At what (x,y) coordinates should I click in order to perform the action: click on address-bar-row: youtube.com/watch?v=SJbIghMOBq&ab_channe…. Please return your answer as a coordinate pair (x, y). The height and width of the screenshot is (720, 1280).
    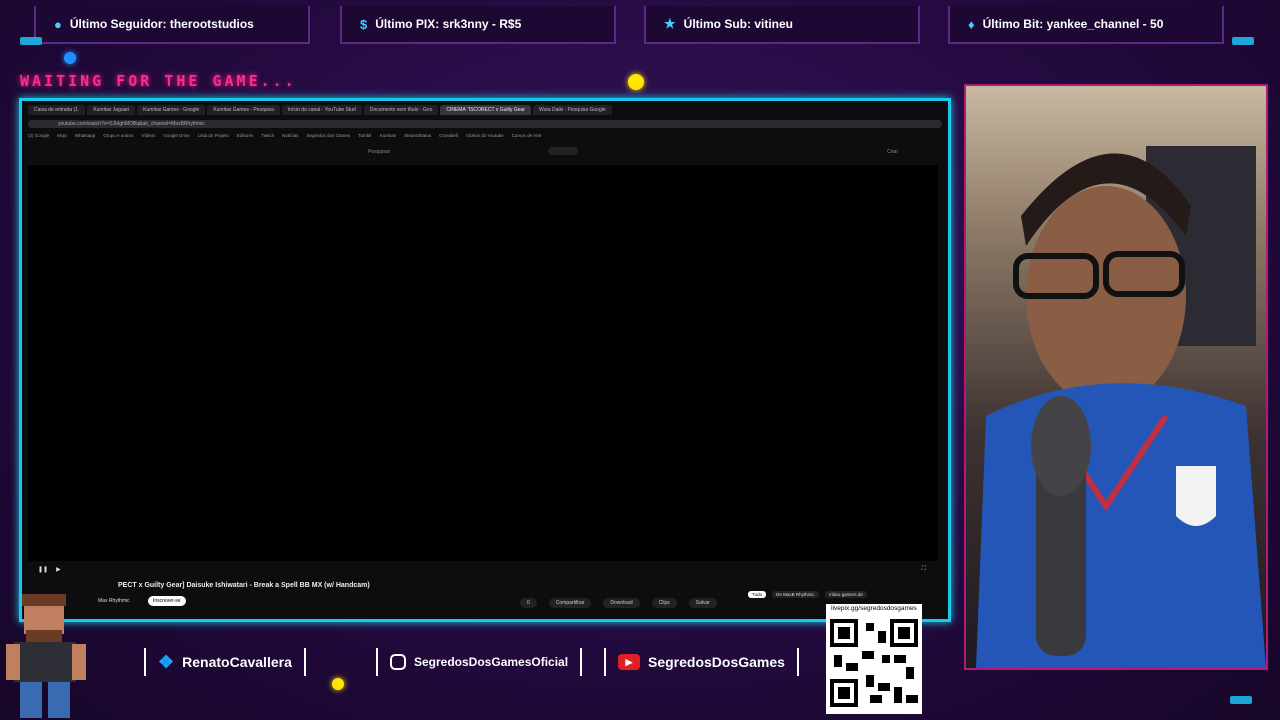
    Looking at the image, I should click on (485, 123).